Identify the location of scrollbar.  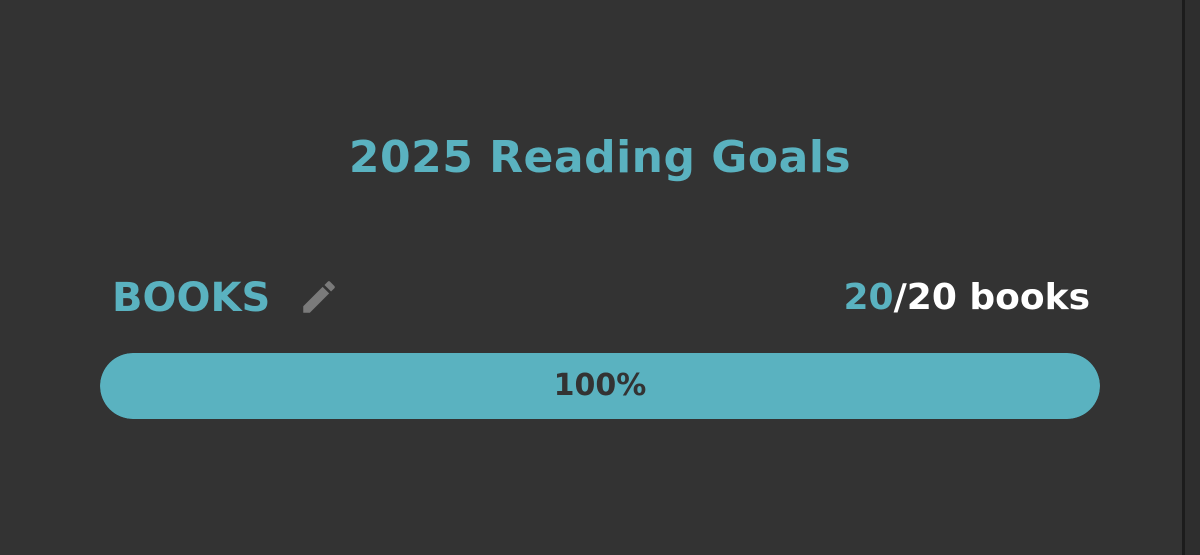
(1191, 277).